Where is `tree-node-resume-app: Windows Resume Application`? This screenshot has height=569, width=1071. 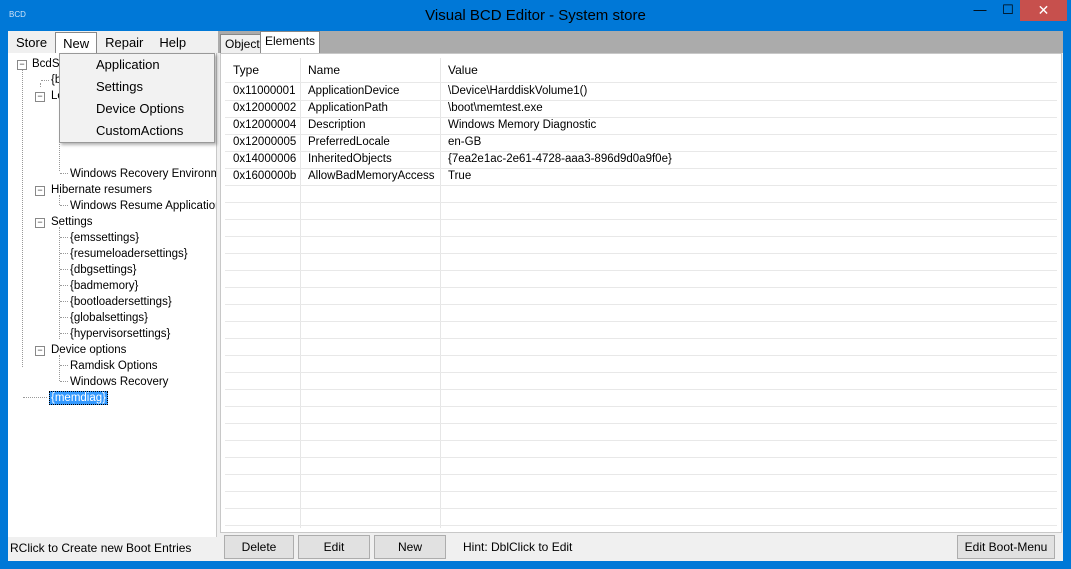
tree-node-resume-app: Windows Resume Application is located at coordinates (143, 206).